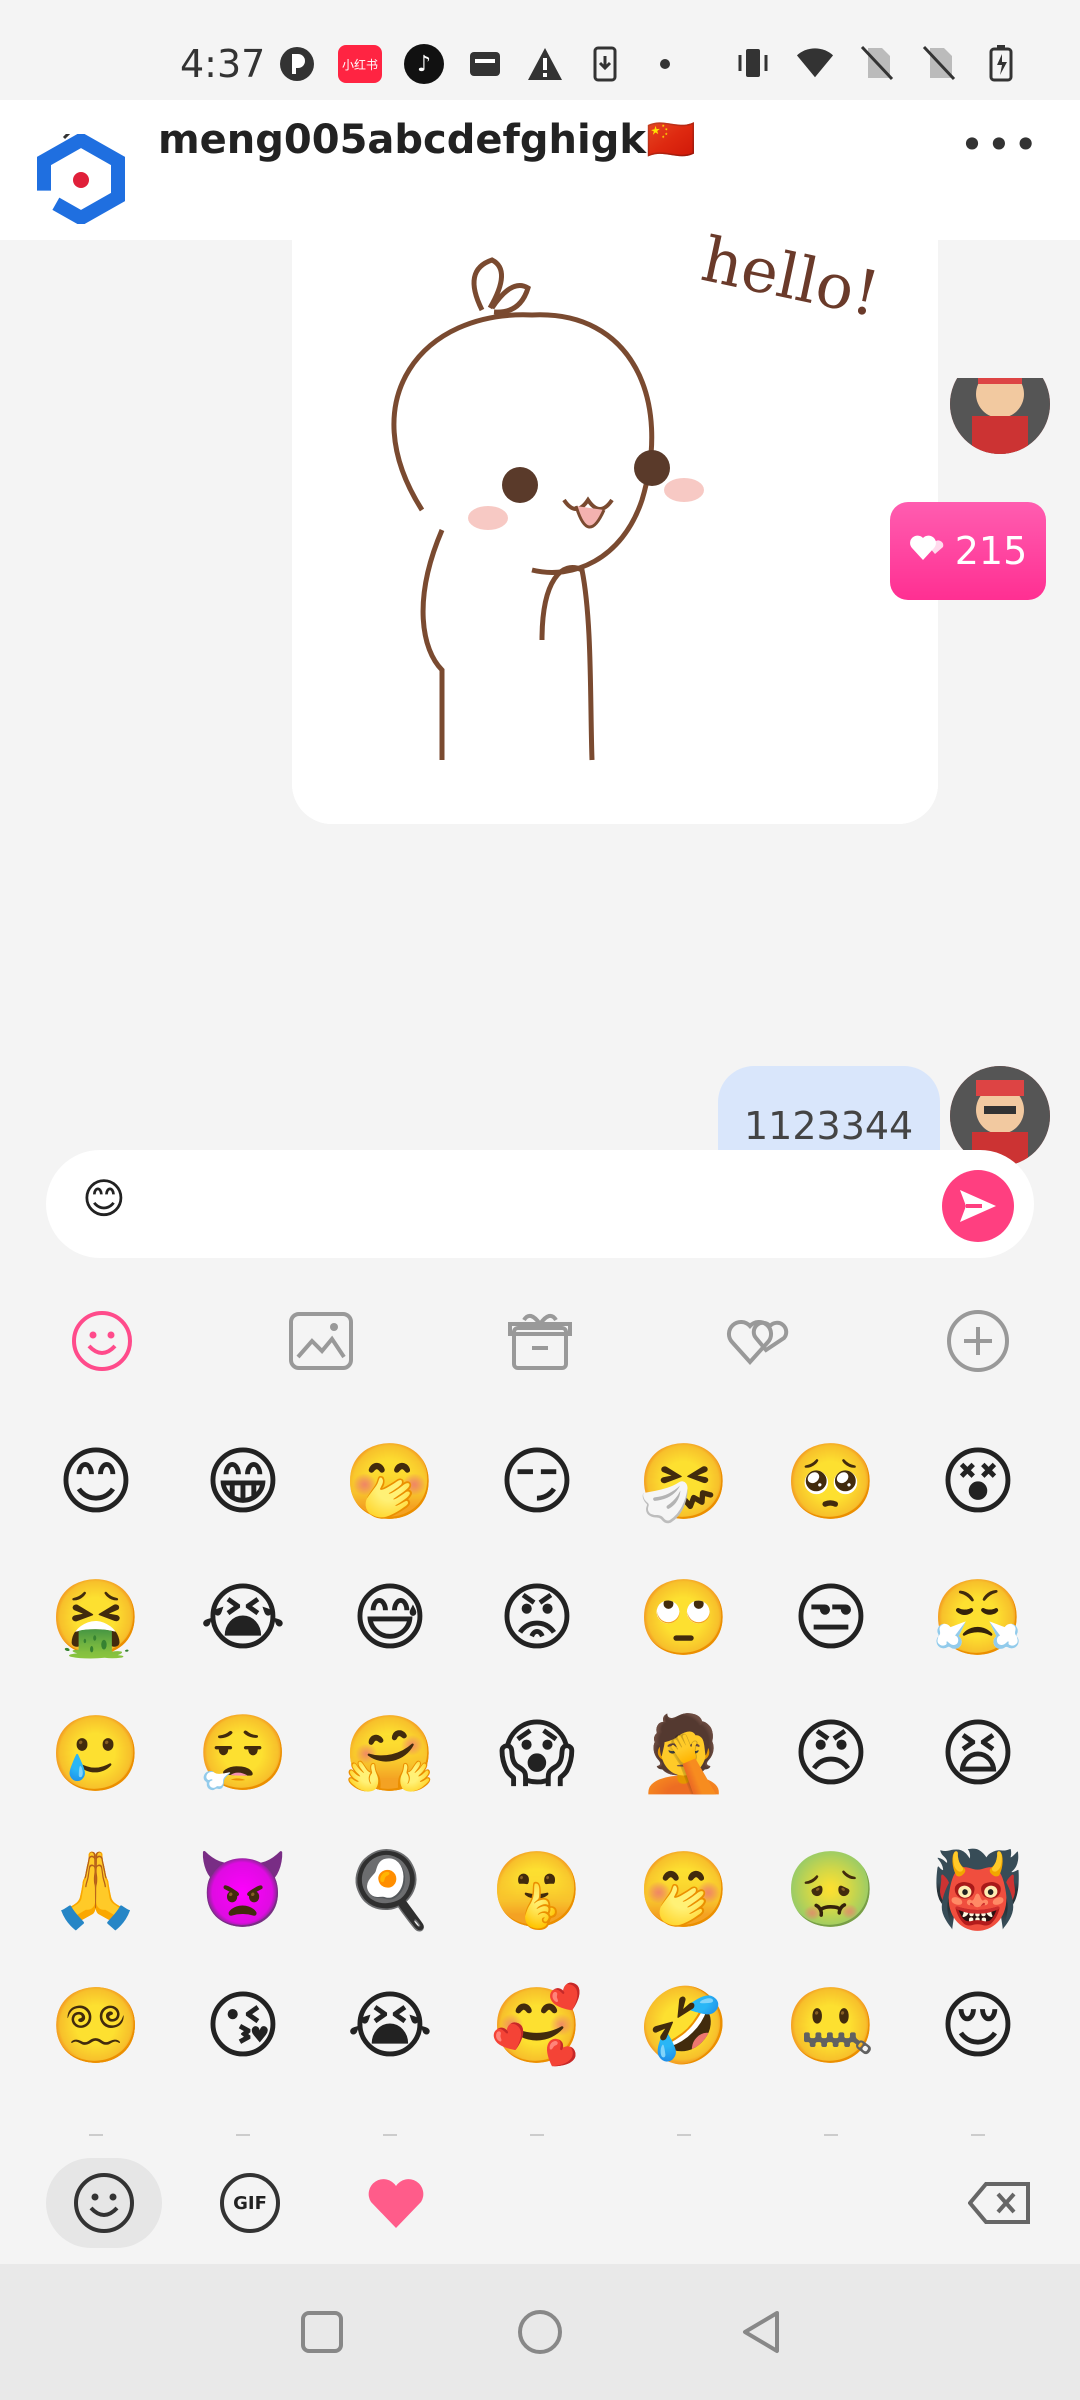  Describe the element at coordinates (297, 64) in the screenshot. I see `app-circle-icon` at that location.